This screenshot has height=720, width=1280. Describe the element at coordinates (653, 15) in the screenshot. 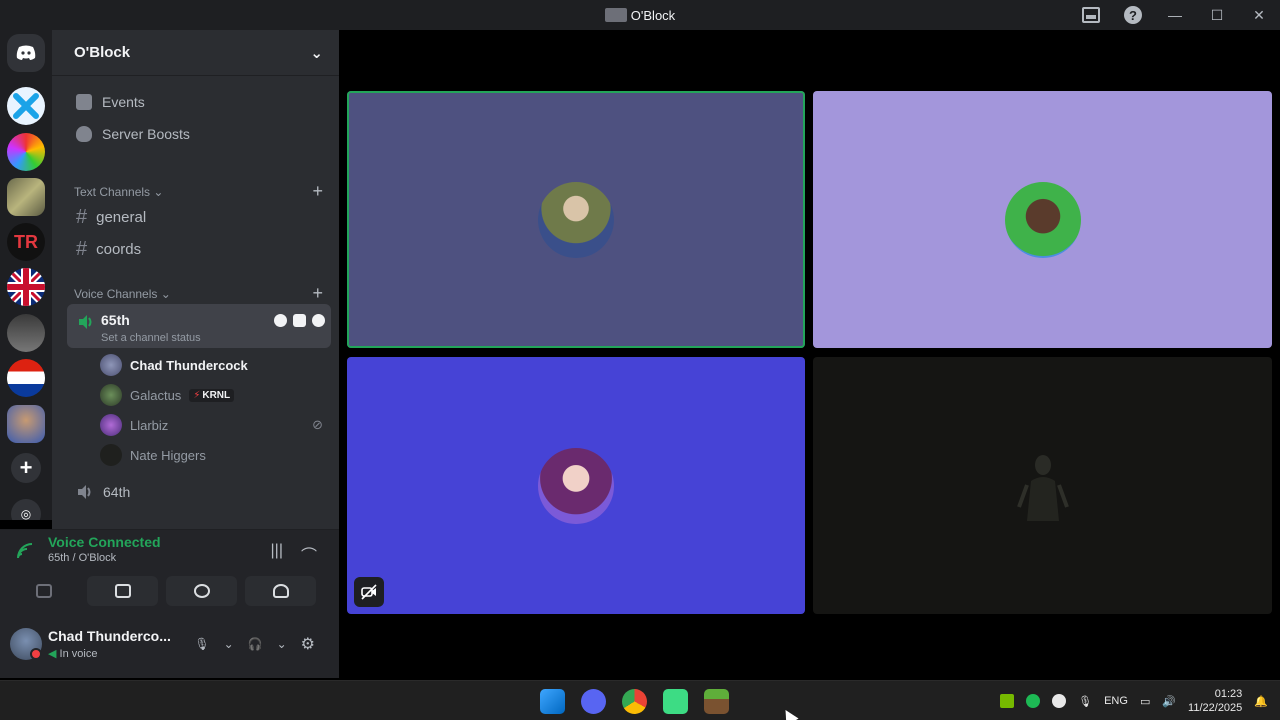

I see `window-title-text: O'Block` at that location.